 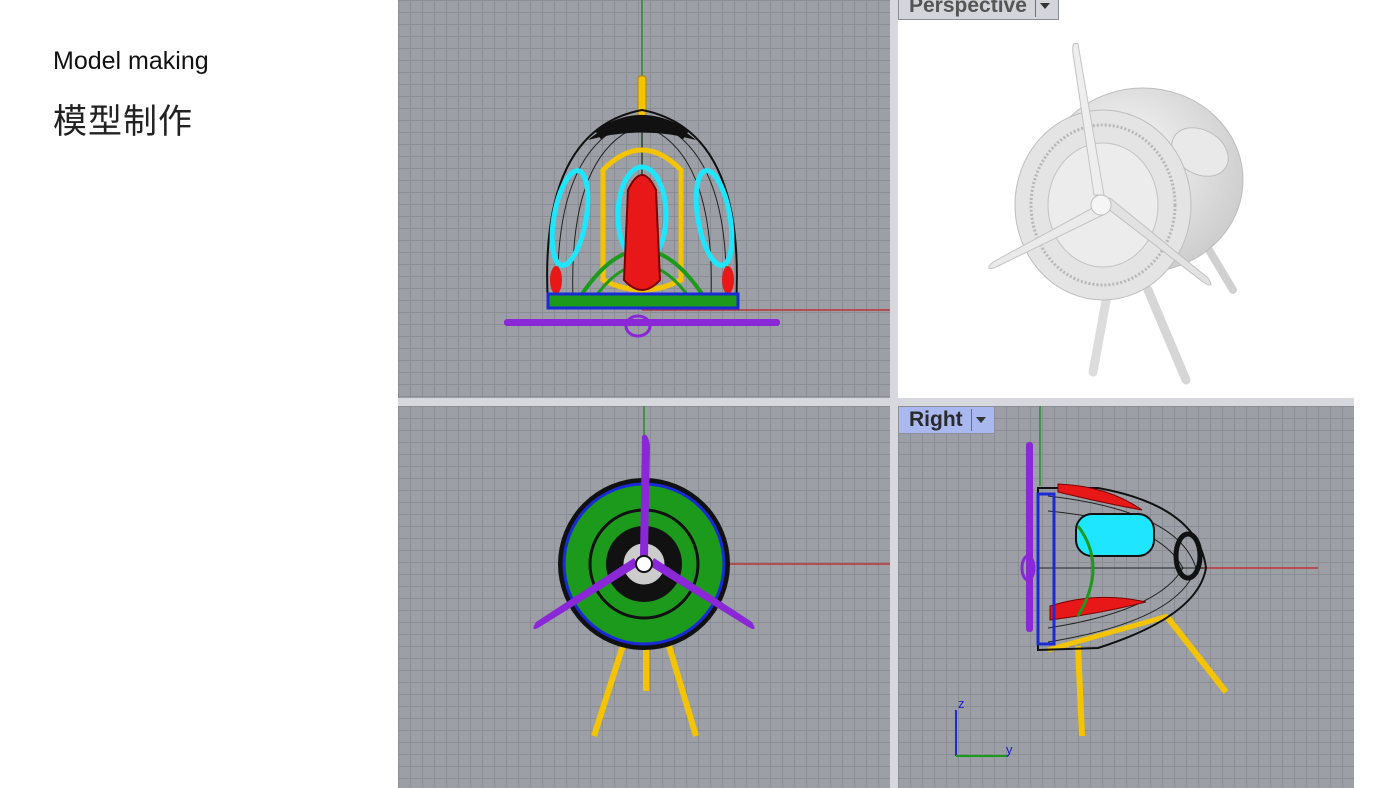 I want to click on axis-z-label: z, so click(x=961, y=703).